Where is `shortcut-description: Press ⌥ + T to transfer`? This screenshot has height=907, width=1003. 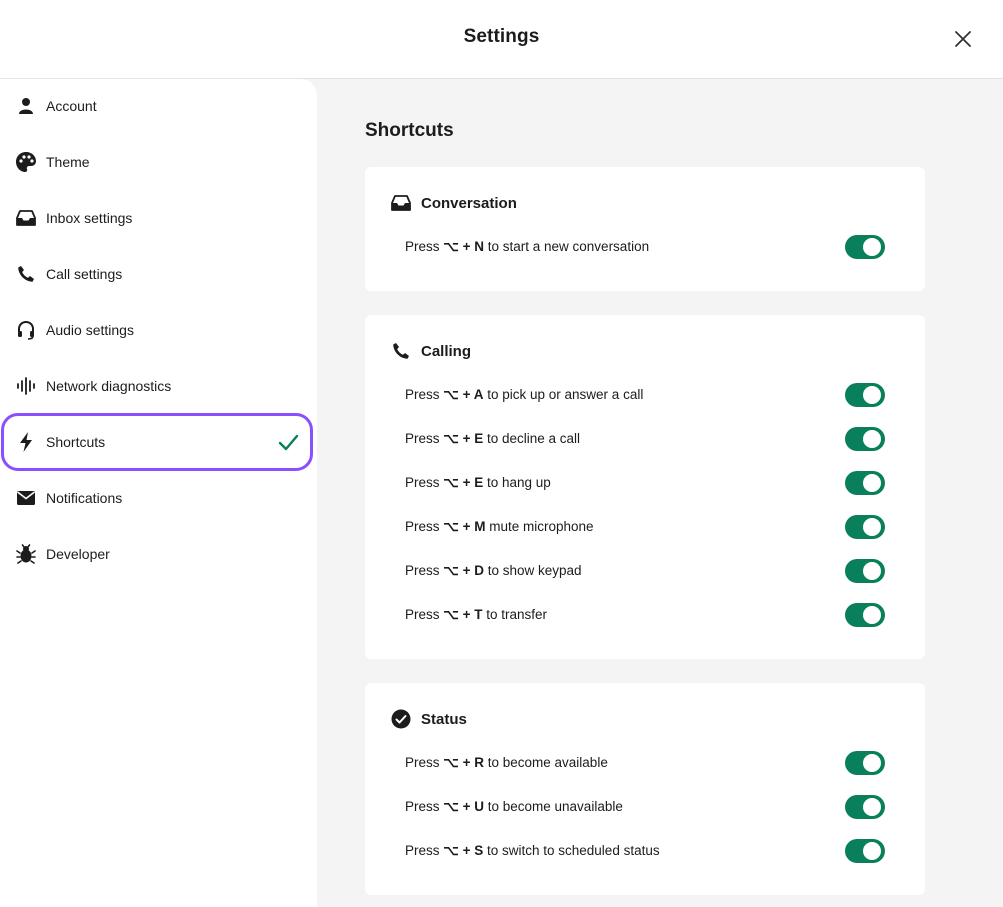
shortcut-description: Press ⌥ + T to transfer is located at coordinates (476, 614).